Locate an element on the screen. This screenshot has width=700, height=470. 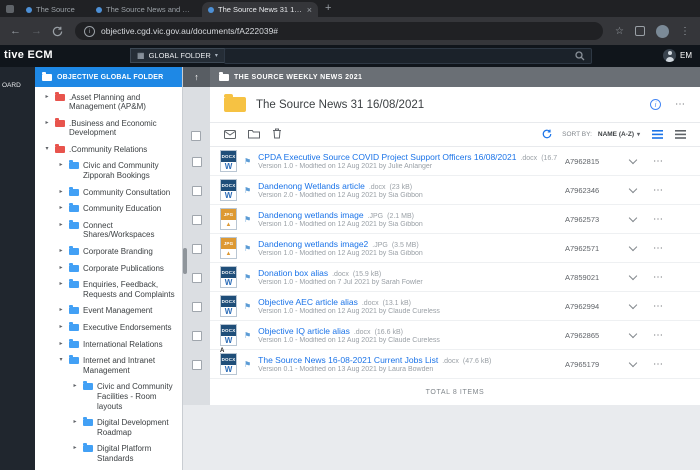
forward-button: → is located at coordinates (36, 31).